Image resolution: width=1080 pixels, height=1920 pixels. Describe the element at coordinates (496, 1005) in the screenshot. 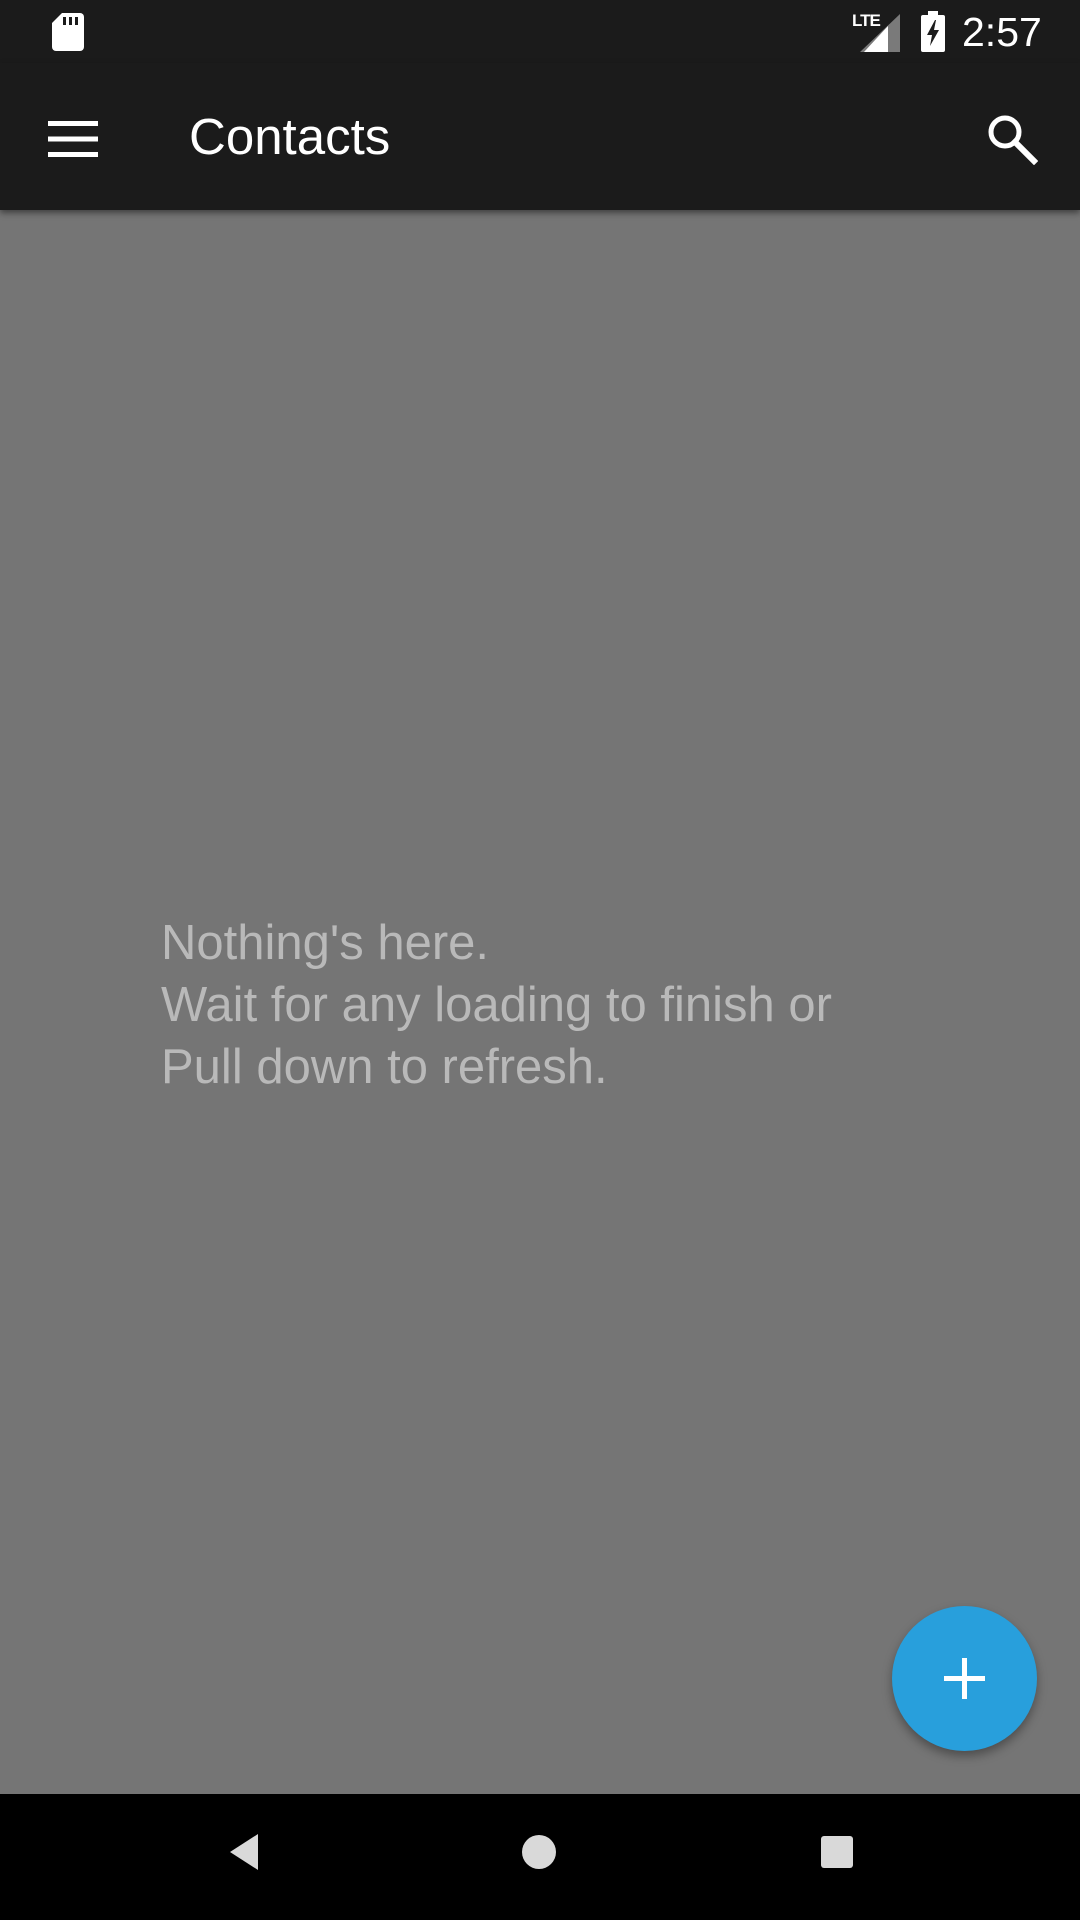

I see `empty-state-line: Wait for any loading to finish or` at that location.